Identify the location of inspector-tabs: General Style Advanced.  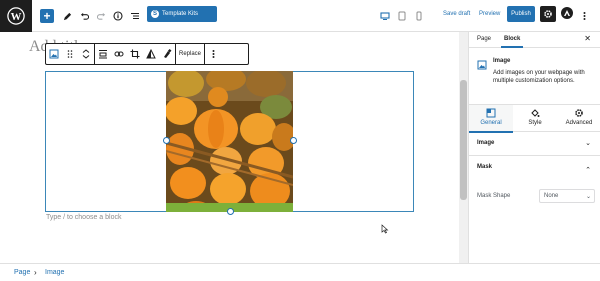
(534, 118).